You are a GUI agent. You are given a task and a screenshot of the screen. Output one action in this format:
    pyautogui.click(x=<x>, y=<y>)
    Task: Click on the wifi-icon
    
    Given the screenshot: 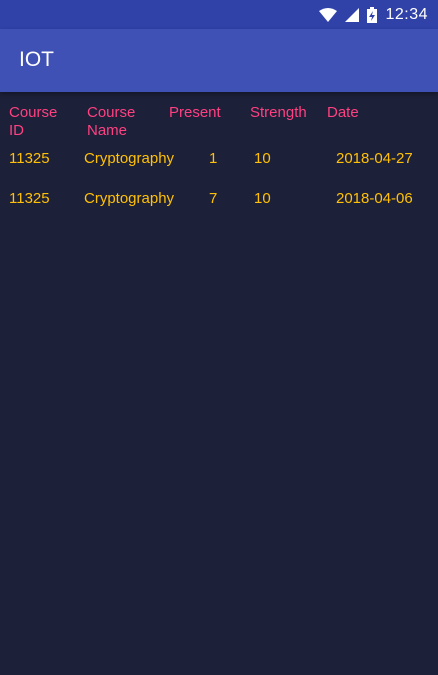 What is the action you would take?
    pyautogui.click(x=328, y=14)
    